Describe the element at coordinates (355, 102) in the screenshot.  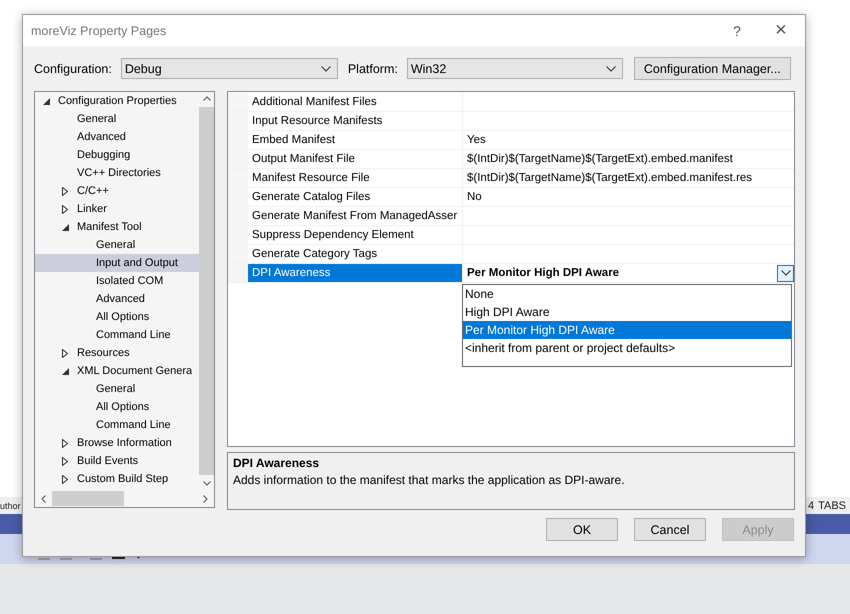
I see `property-name: Additional Manifest Files` at that location.